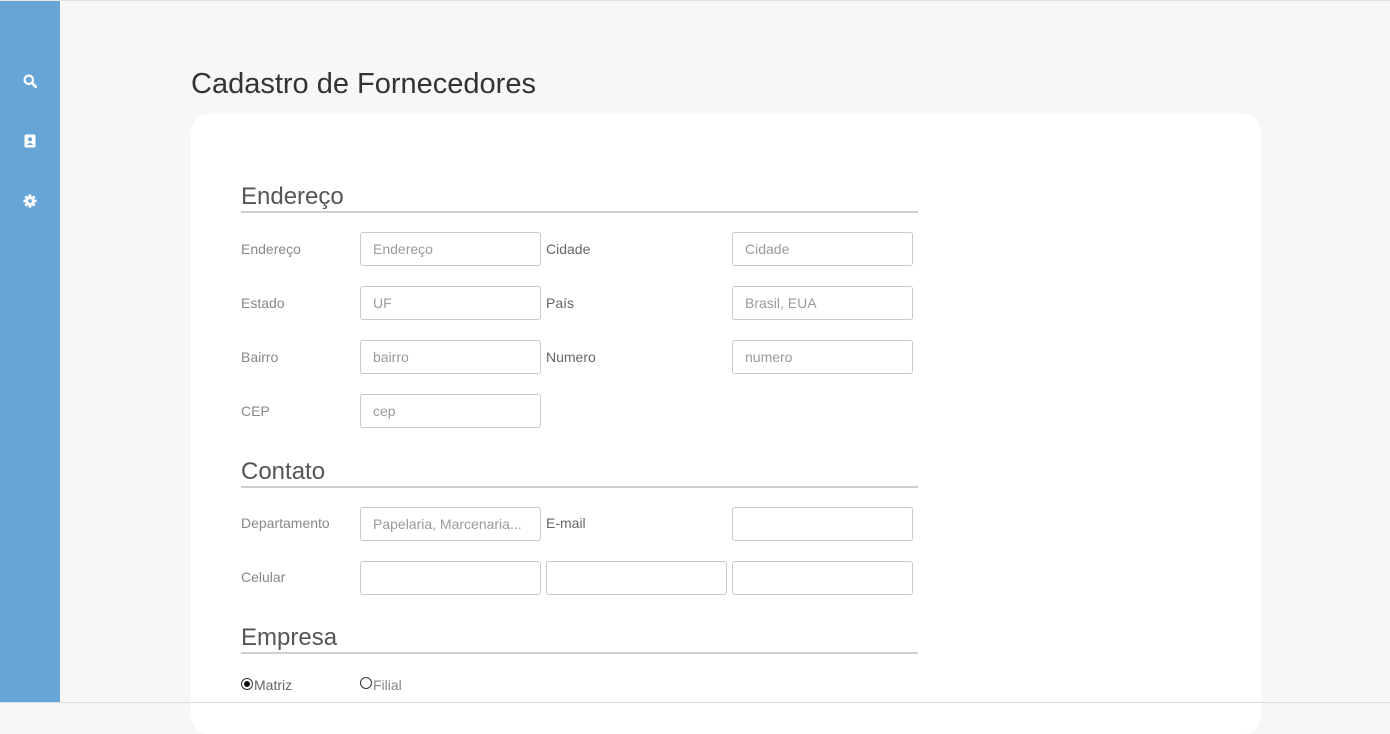  Describe the element at coordinates (30, 141) in the screenshot. I see `contact-card-icon` at that location.